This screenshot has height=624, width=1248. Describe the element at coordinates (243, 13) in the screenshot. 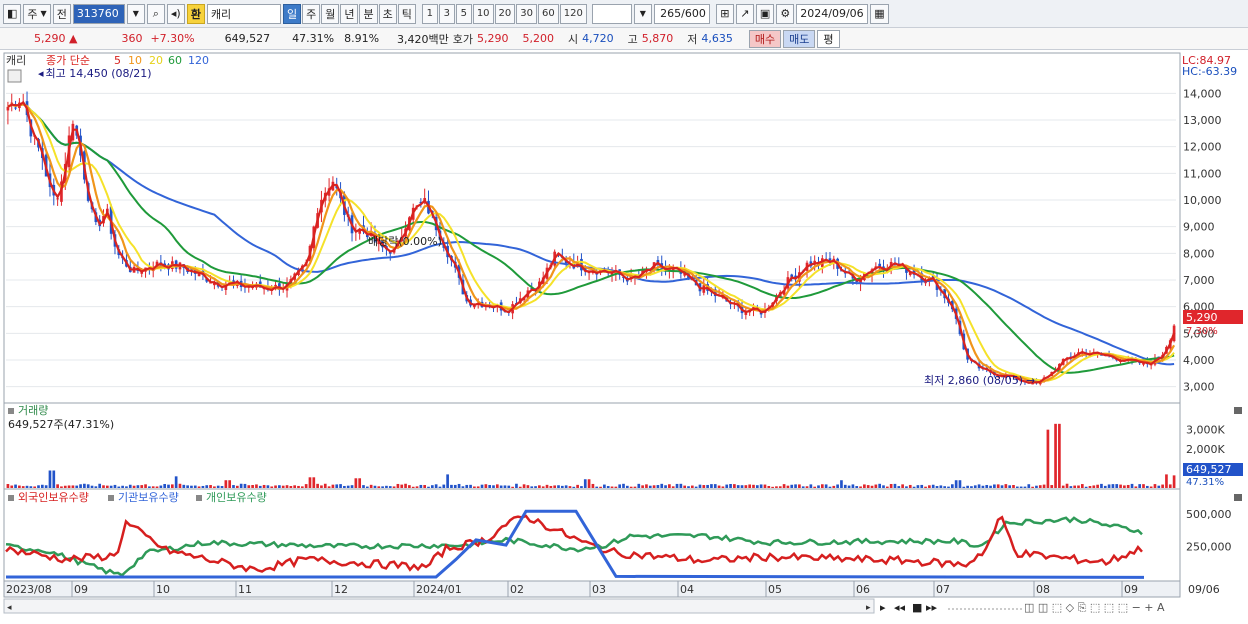

I see `stock-name-input: 캐리` at that location.